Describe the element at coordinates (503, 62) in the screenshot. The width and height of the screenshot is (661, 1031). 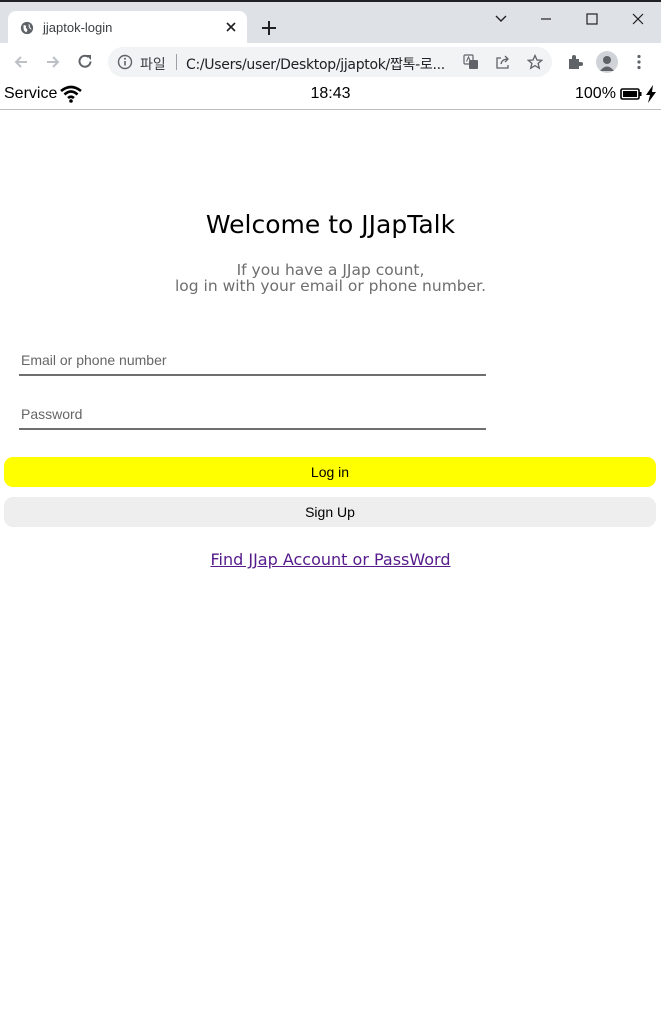
I see `share-icon` at that location.